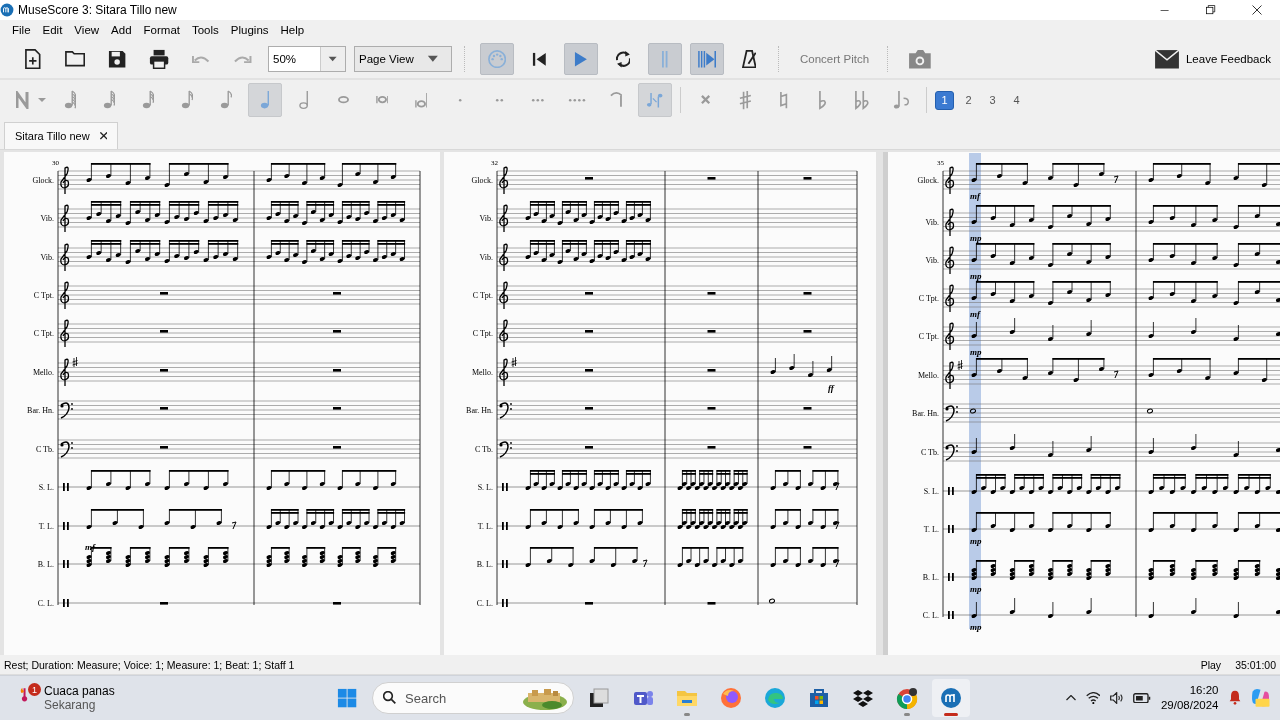 The height and width of the screenshot is (720, 1280). I want to click on concert-pitch-toggle: Concert Pitch, so click(835, 59).